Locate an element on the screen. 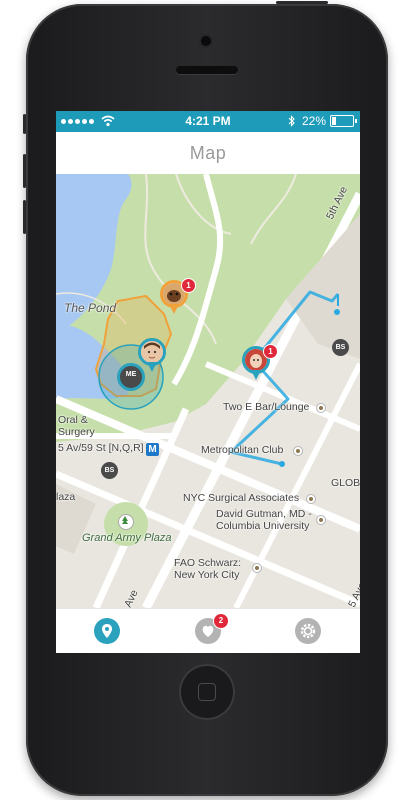 The width and height of the screenshot is (413, 800). park-tree-icon is located at coordinates (126, 522).